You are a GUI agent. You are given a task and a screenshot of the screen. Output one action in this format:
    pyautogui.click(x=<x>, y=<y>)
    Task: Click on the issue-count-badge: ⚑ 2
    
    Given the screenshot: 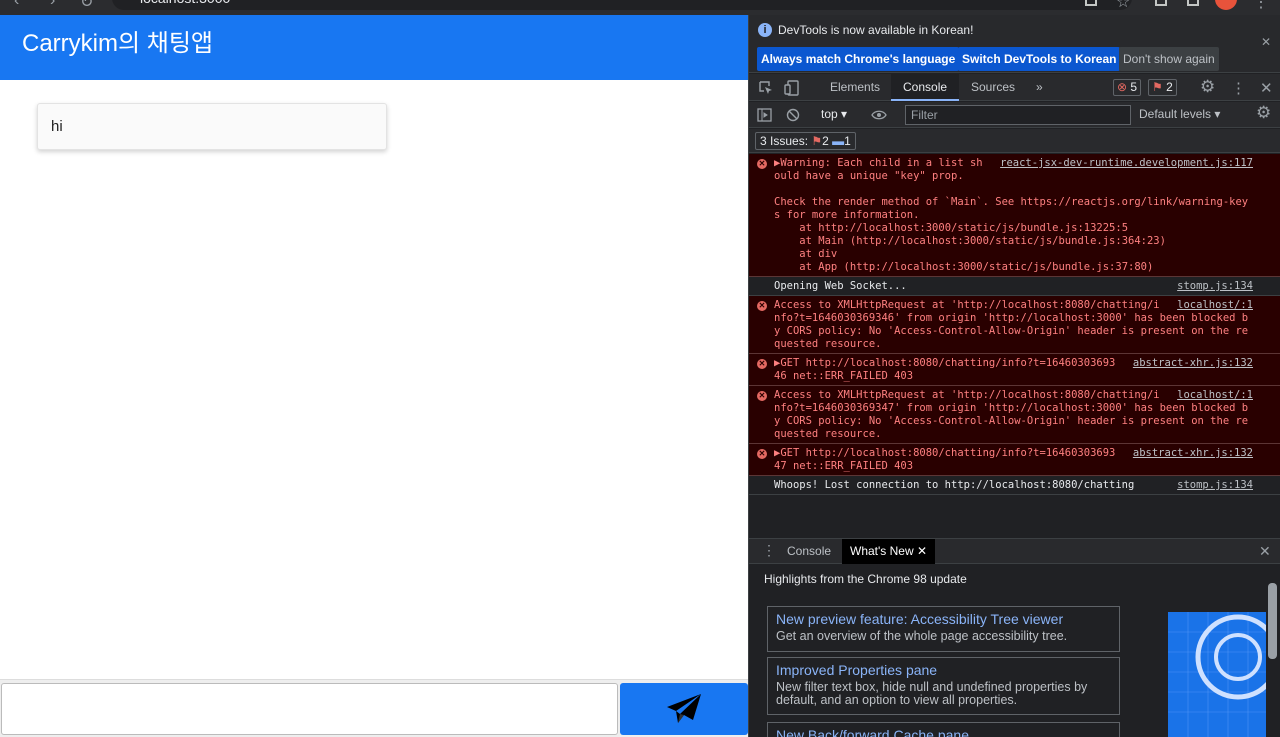 What is the action you would take?
    pyautogui.click(x=1162, y=87)
    